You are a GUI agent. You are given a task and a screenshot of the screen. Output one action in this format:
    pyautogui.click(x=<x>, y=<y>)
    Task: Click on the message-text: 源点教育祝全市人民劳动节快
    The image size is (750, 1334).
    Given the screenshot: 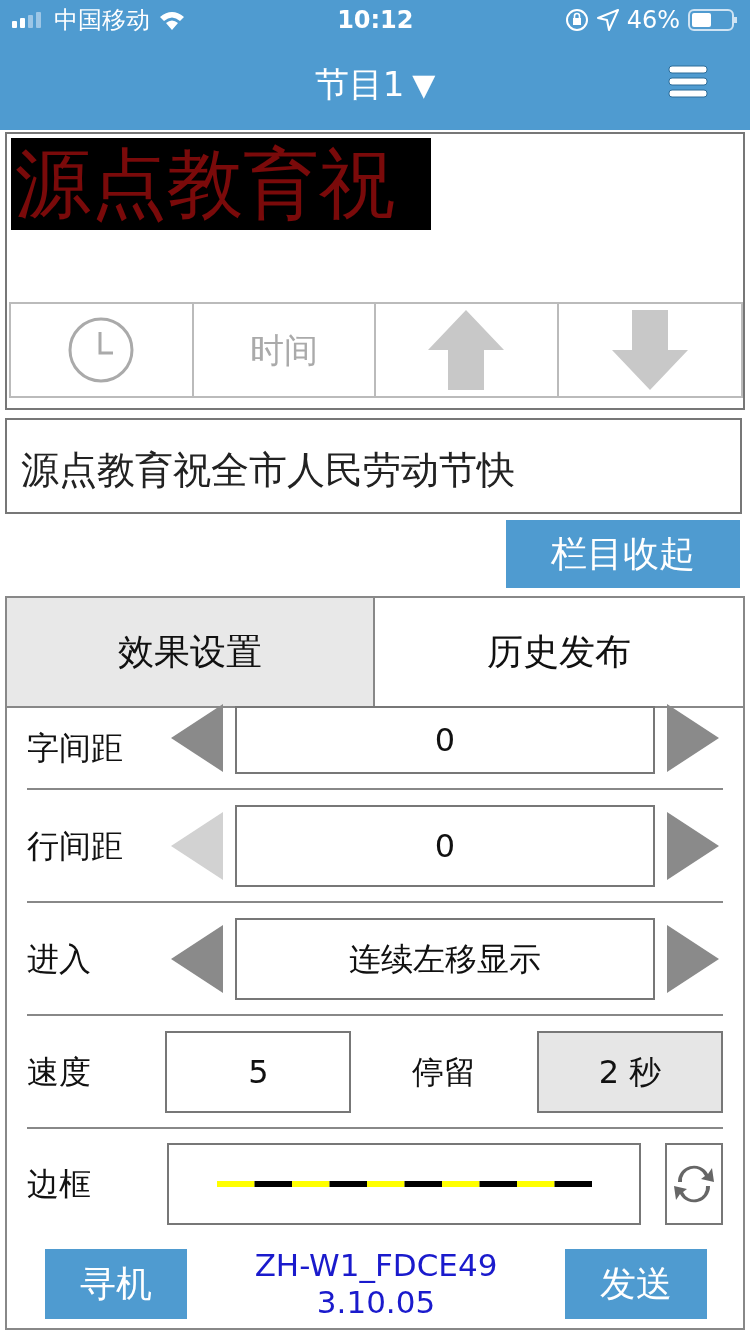 What is the action you would take?
    pyautogui.click(x=373, y=466)
    